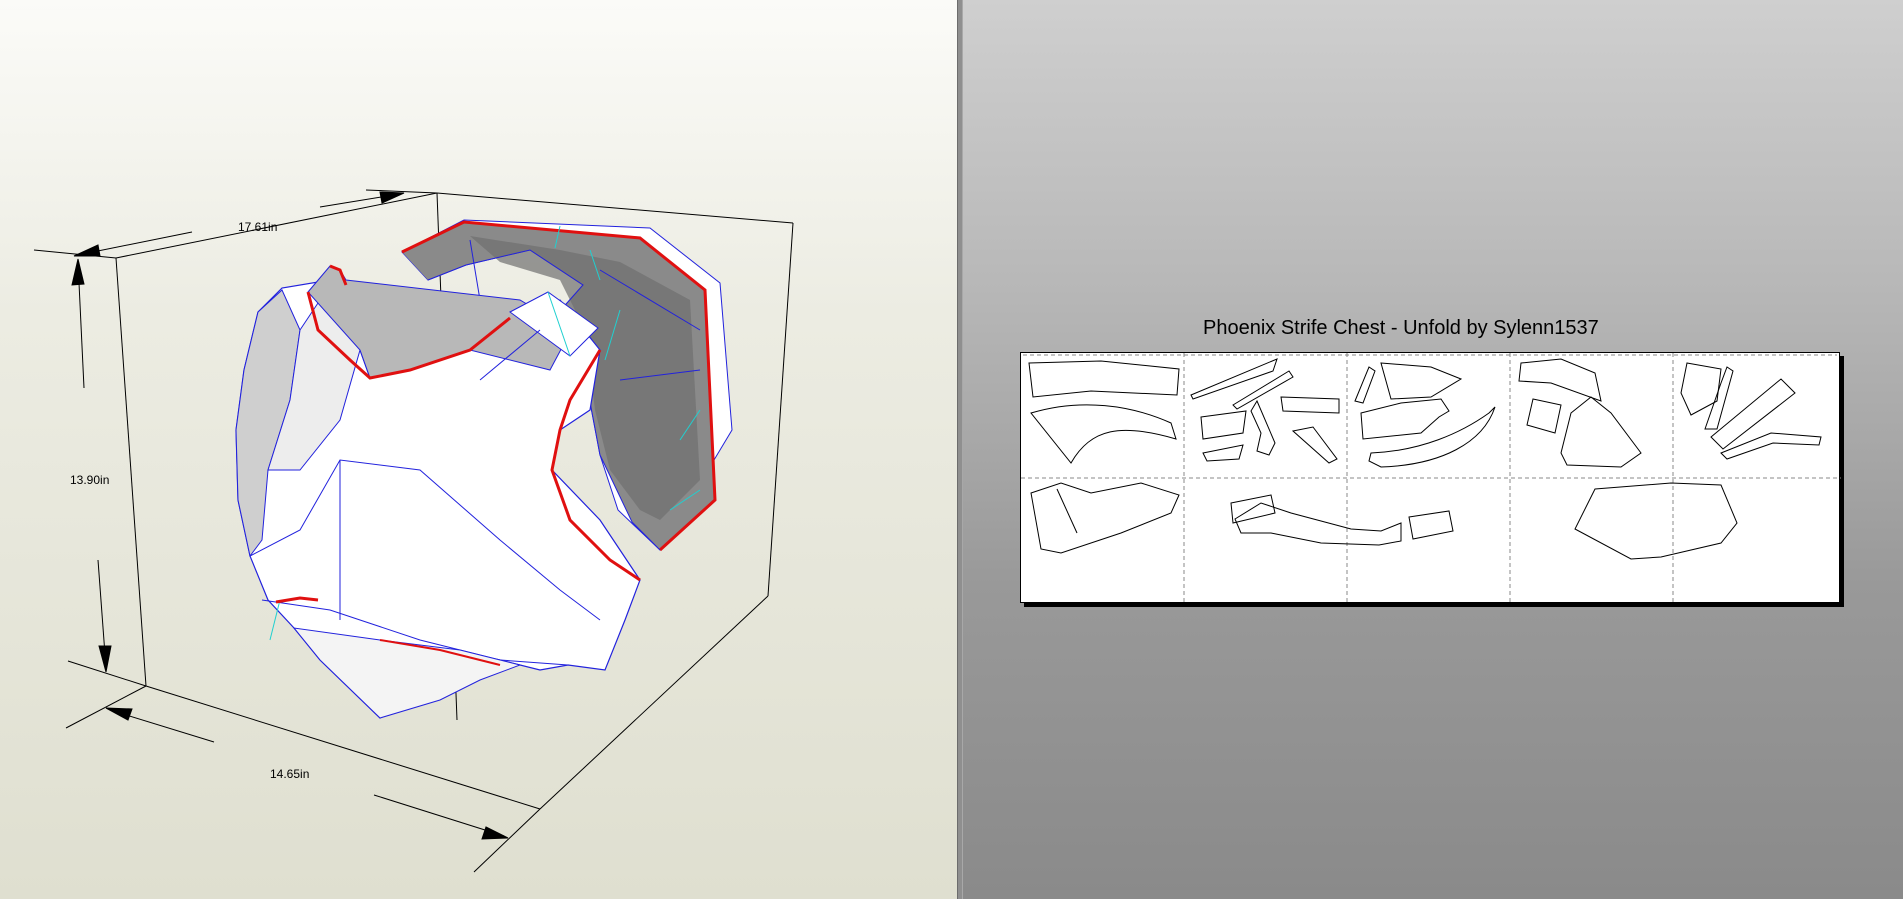 This screenshot has width=1903, height=899. Describe the element at coordinates (258, 227) in the screenshot. I see `depth-dimension-label: 17.61in` at that location.